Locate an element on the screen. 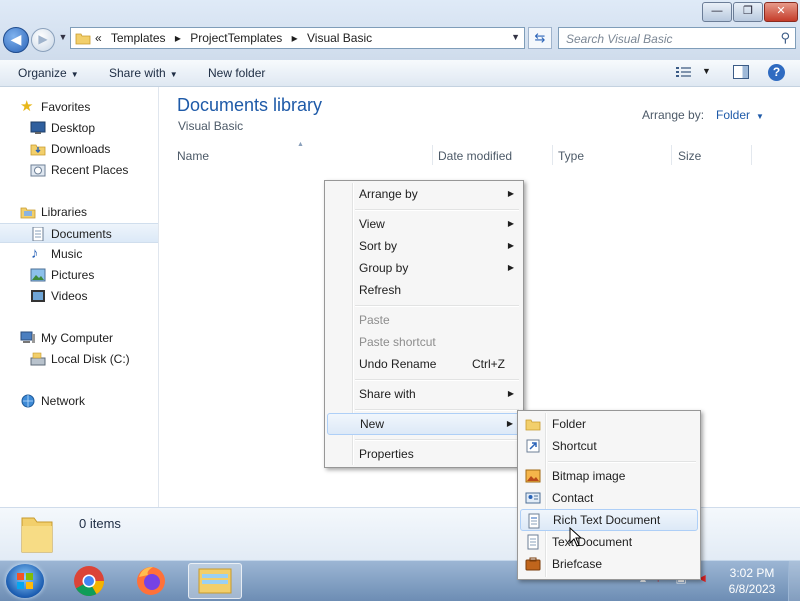 The image size is (800, 602). address-dropdown: ▼ is located at coordinates (515, 37).